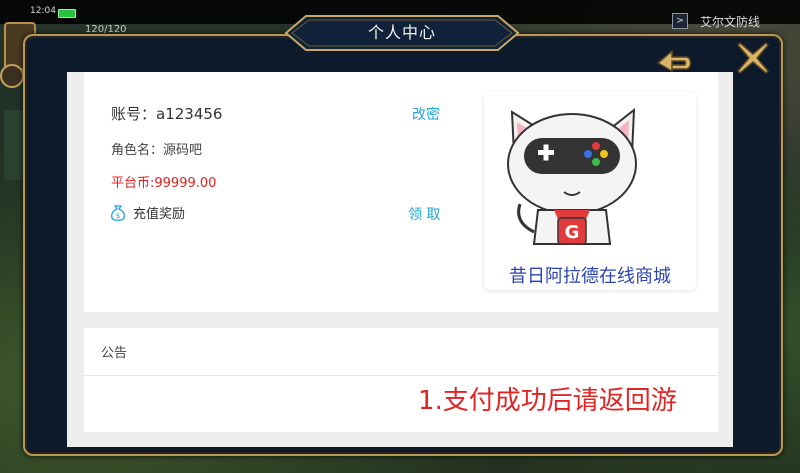 This screenshot has height=473, width=800. Describe the element at coordinates (12, 76) in the screenshot. I see `level-badge-icon` at that location.